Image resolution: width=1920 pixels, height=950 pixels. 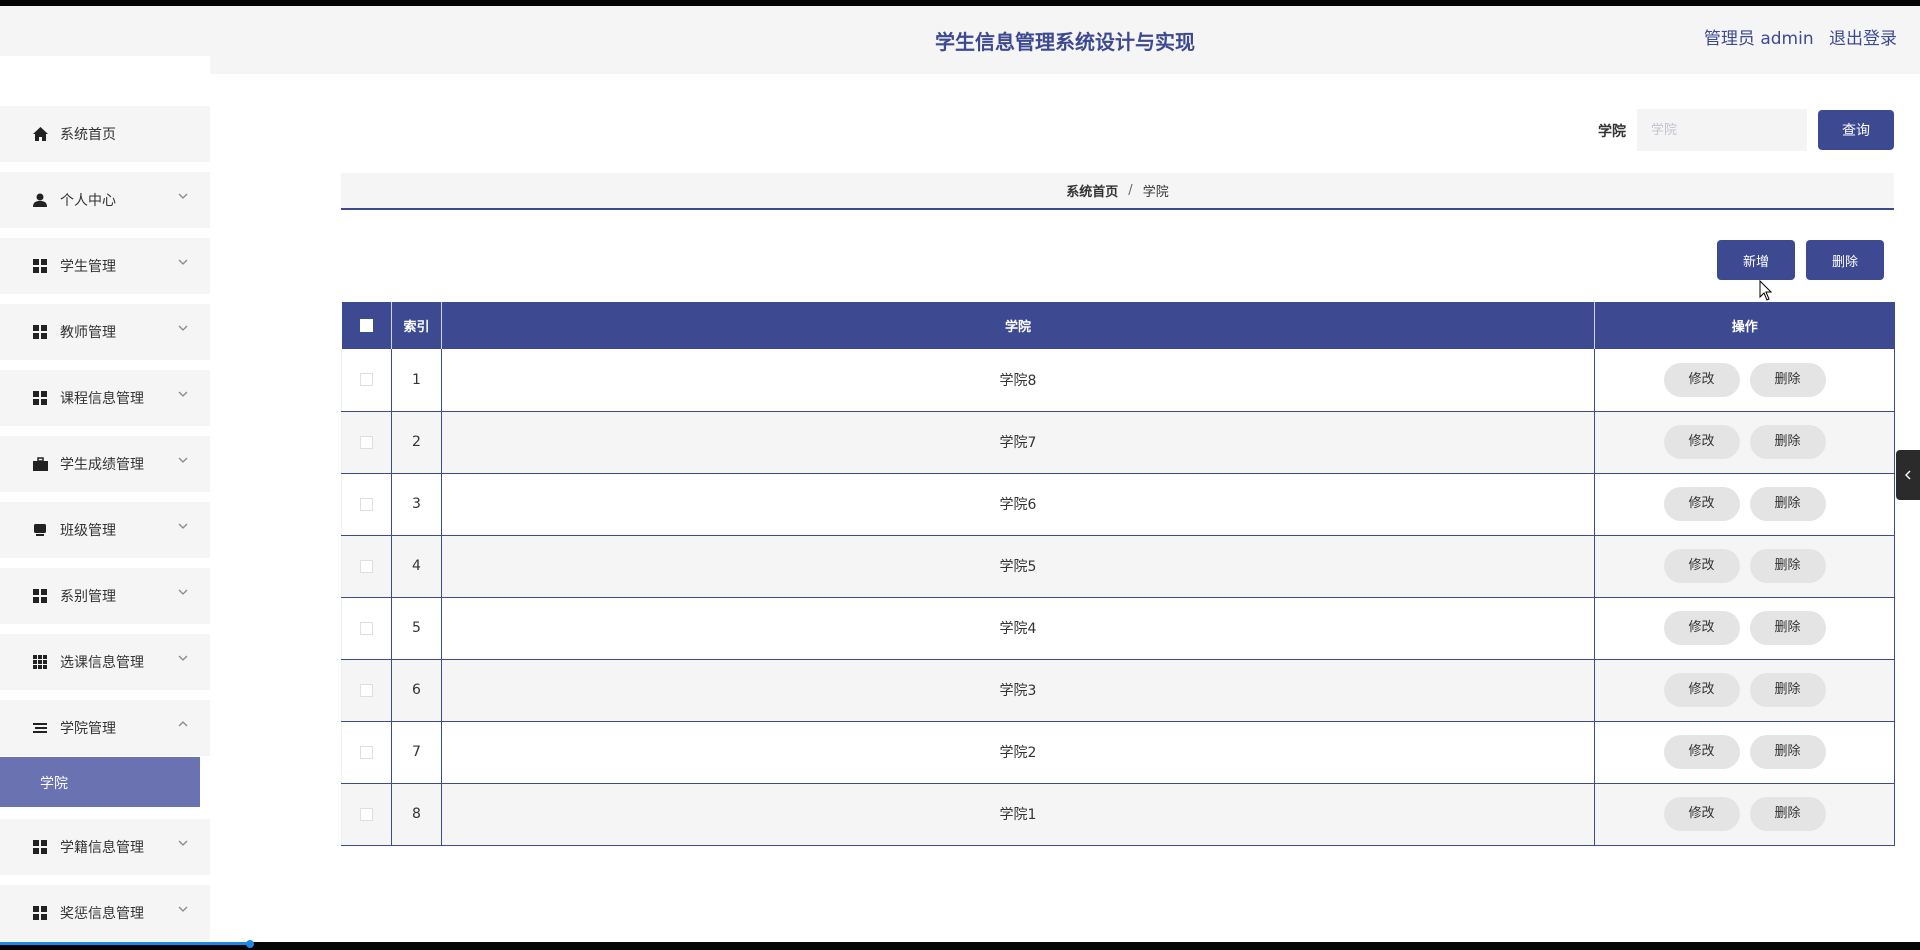 What do you see at coordinates (960, 946) in the screenshot?
I see `window-bottom-bar` at bounding box center [960, 946].